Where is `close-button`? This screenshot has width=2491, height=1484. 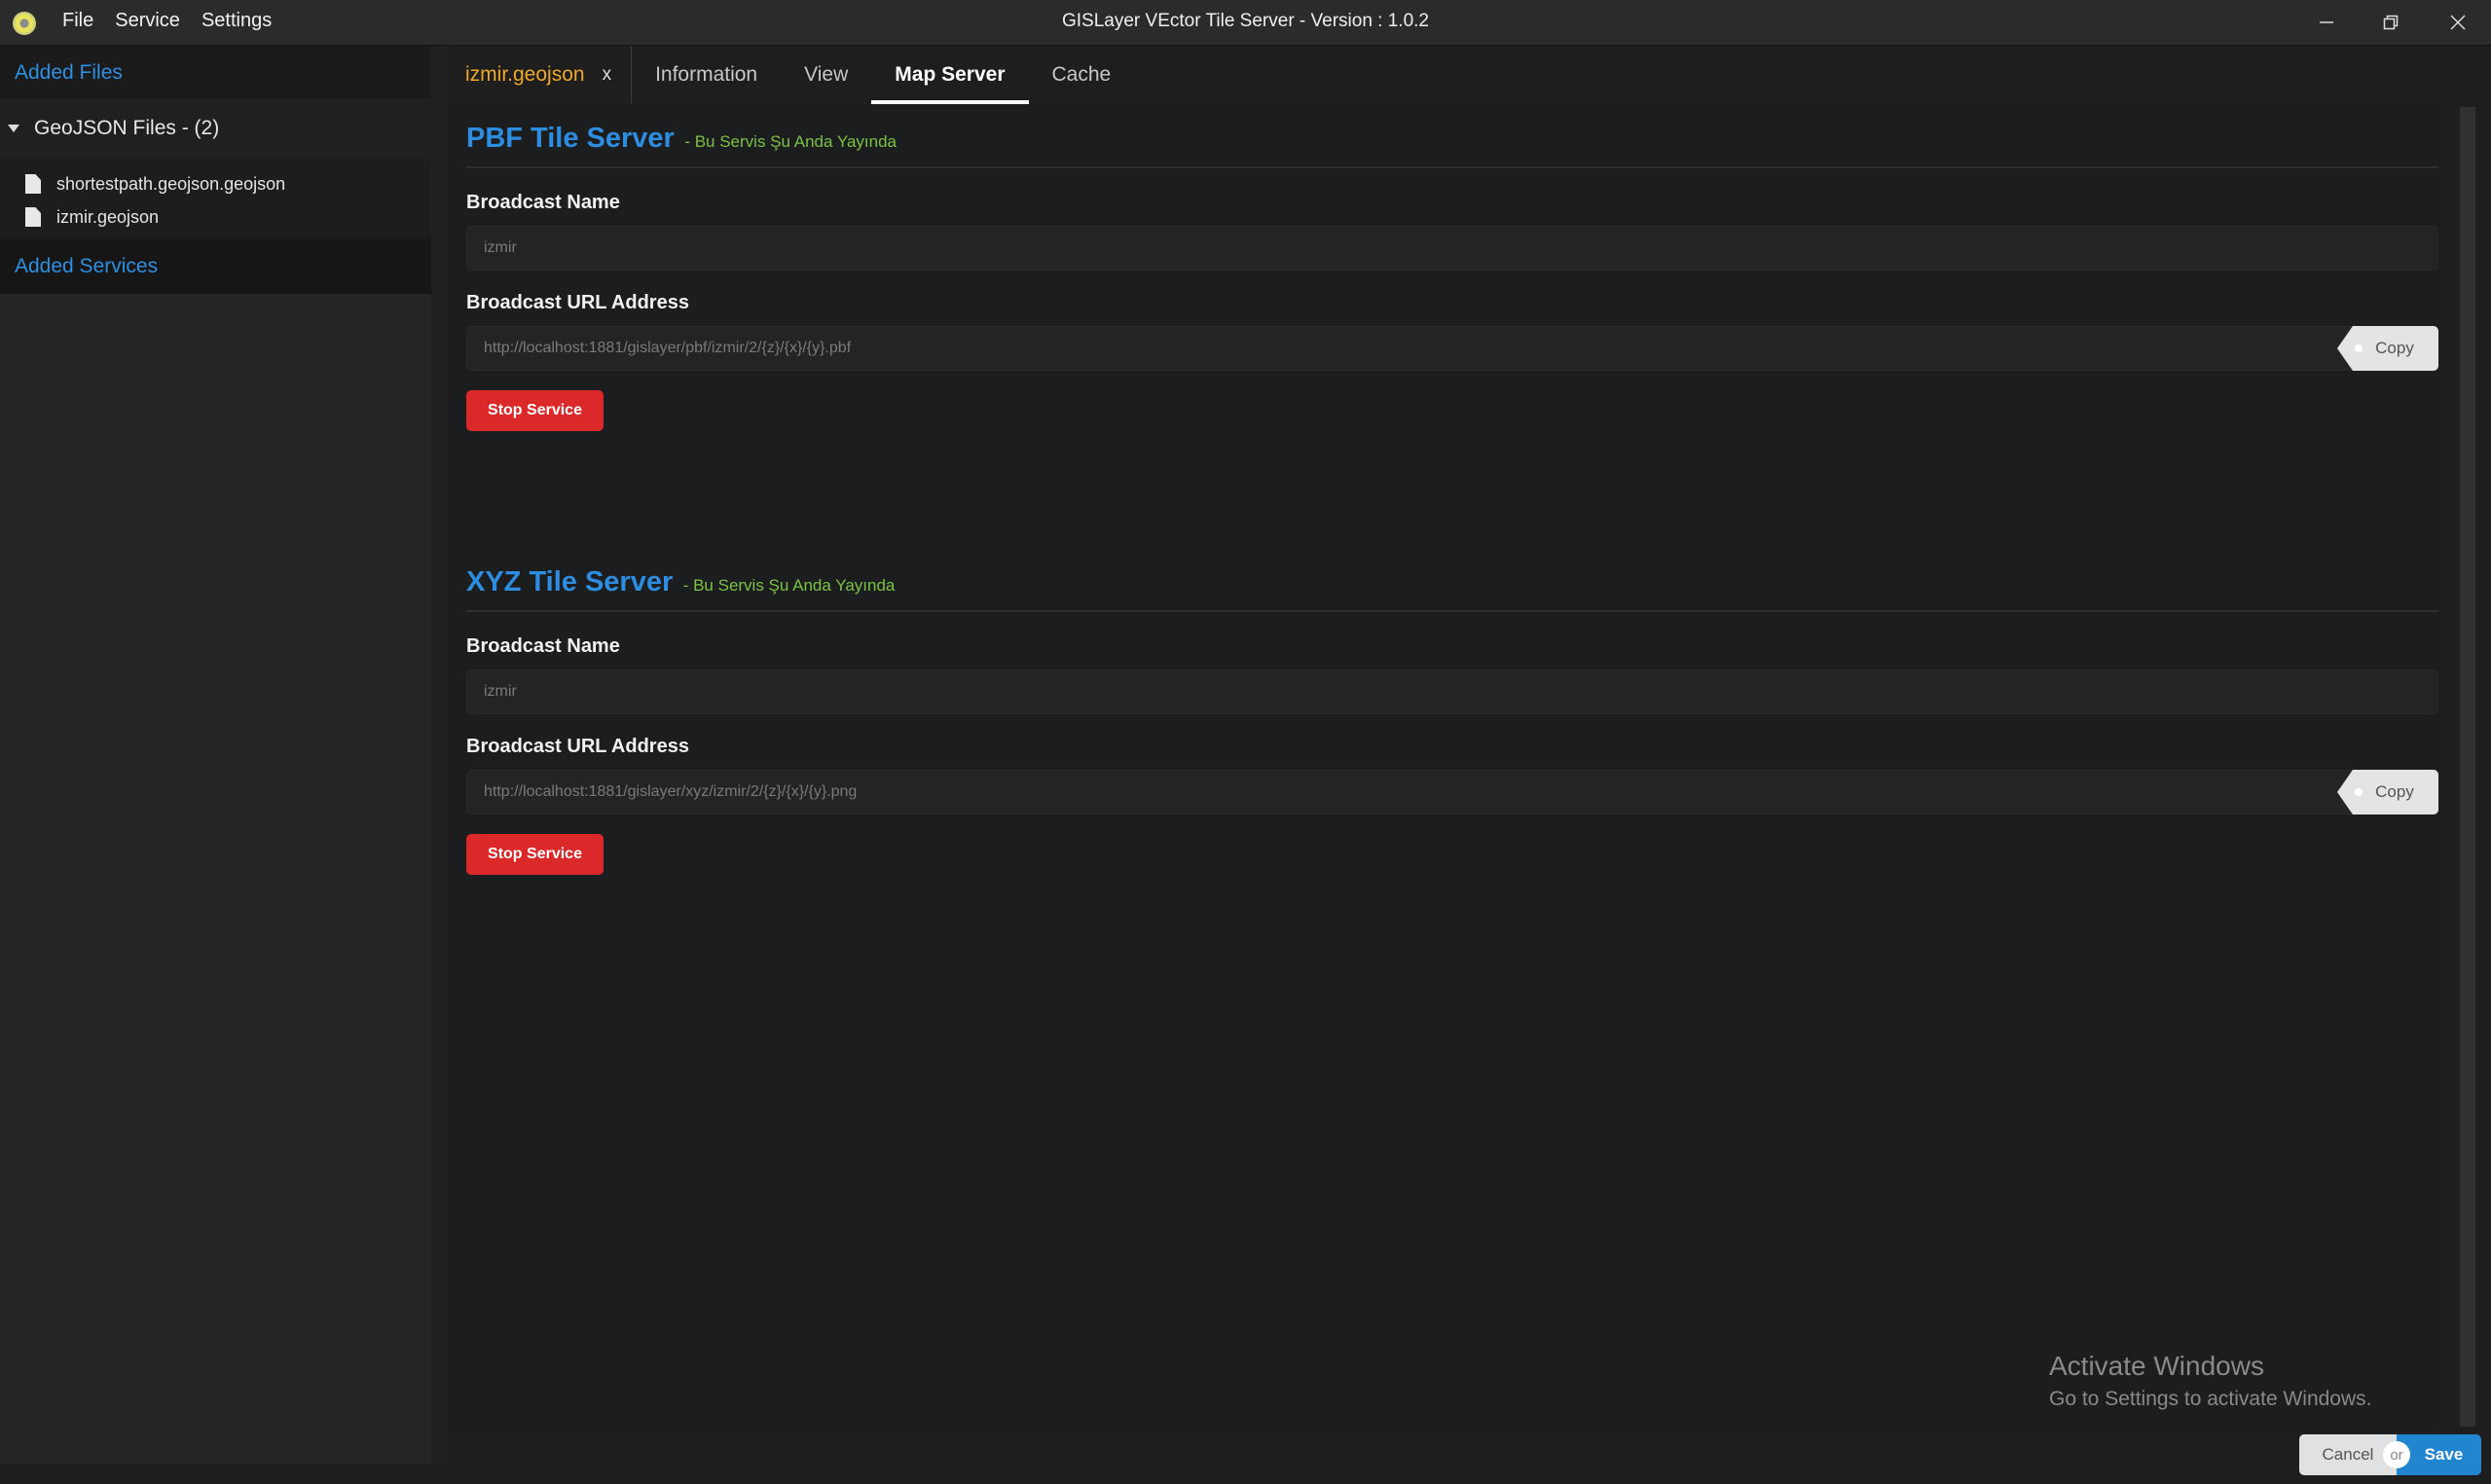 close-button is located at coordinates (2458, 23).